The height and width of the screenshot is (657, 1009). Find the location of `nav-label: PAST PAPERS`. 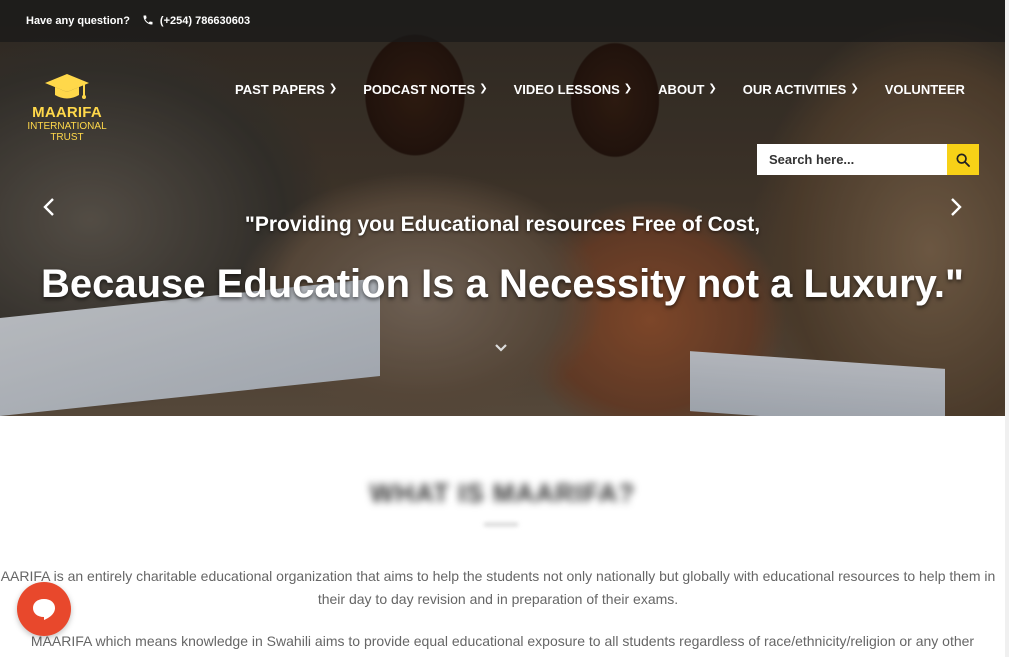

nav-label: PAST PAPERS is located at coordinates (280, 89).